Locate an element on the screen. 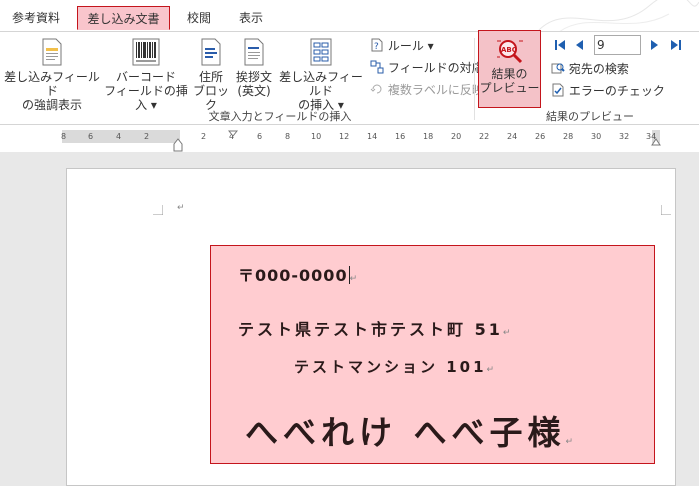 The height and width of the screenshot is (486, 699). address-line-2: テストマンション 101↵ is located at coordinates (395, 366).